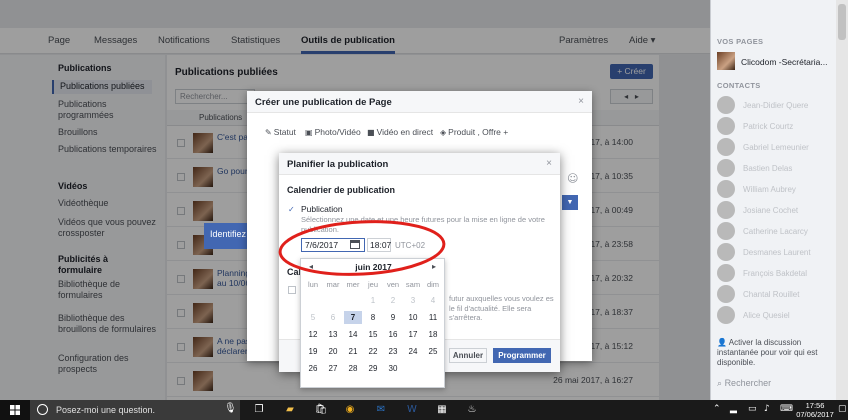  I want to click on calendar-day: 19, so click(313, 351).